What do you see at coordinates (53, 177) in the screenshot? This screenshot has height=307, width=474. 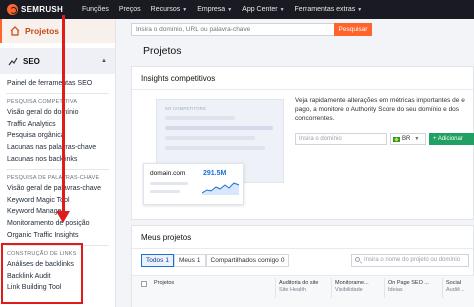 I see `section-heading-keyword: PESQUISA DE PALAVRAS-CHAVE` at bounding box center [53, 177].